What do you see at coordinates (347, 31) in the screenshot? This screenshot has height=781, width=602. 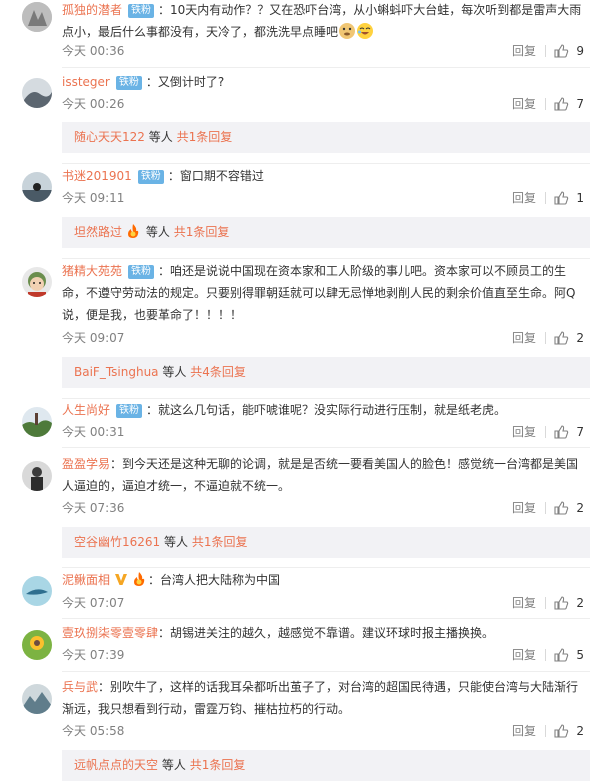 I see `doge-emoji` at bounding box center [347, 31].